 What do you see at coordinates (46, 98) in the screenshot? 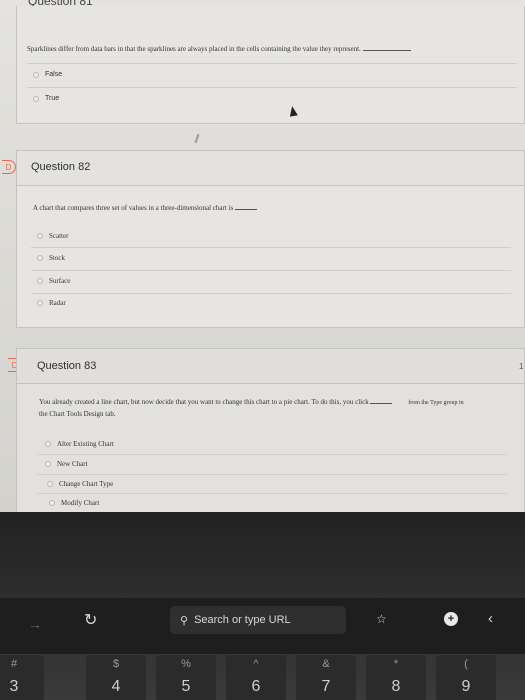
I see `option-true: True` at bounding box center [46, 98].